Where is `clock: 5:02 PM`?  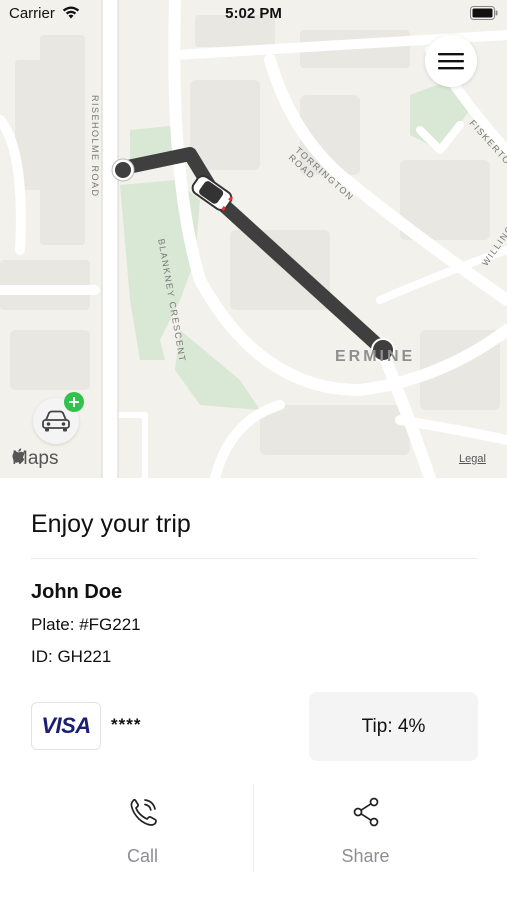
clock: 5:02 PM is located at coordinates (253, 13).